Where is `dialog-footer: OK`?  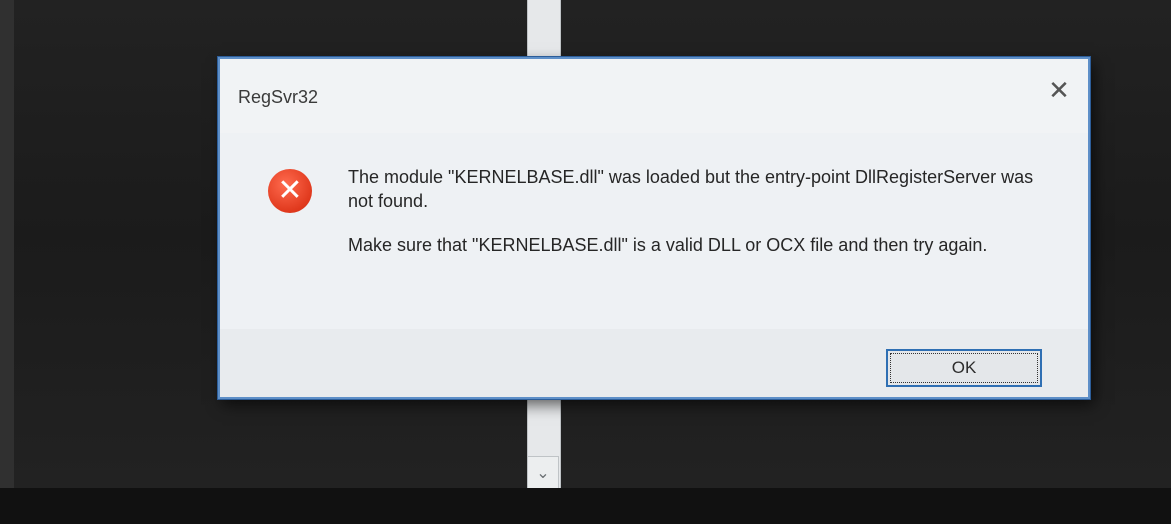
dialog-footer: OK is located at coordinates (654, 363).